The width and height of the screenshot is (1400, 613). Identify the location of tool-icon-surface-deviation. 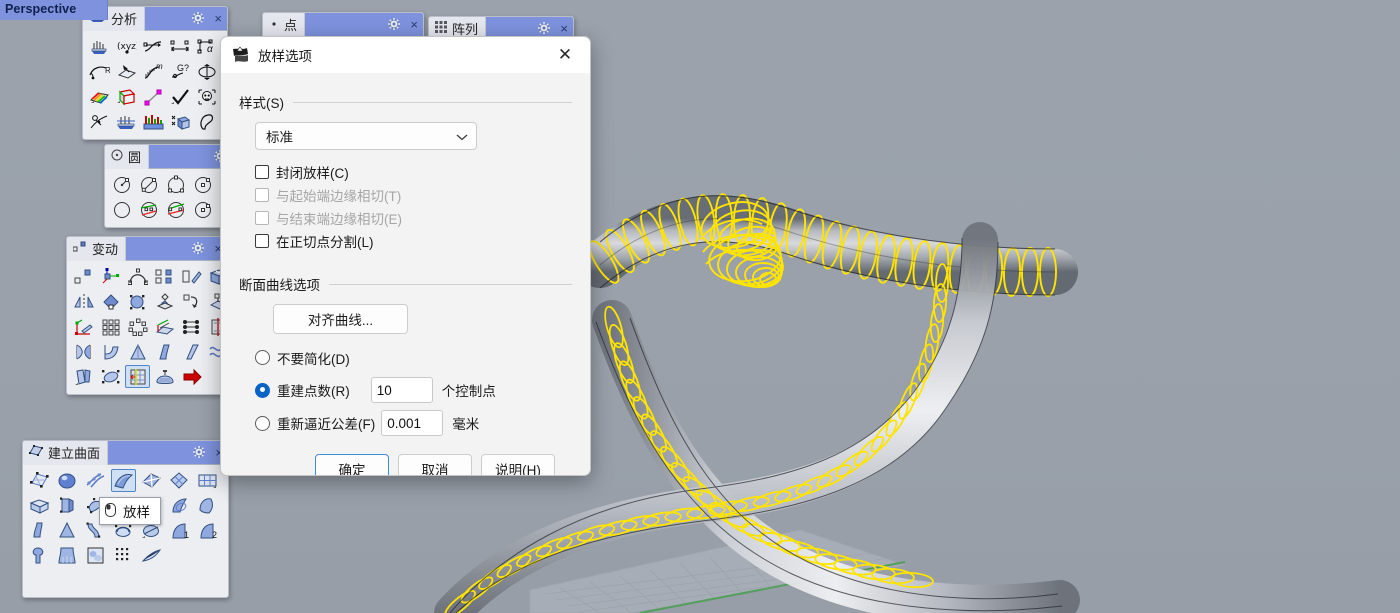
(126, 71).